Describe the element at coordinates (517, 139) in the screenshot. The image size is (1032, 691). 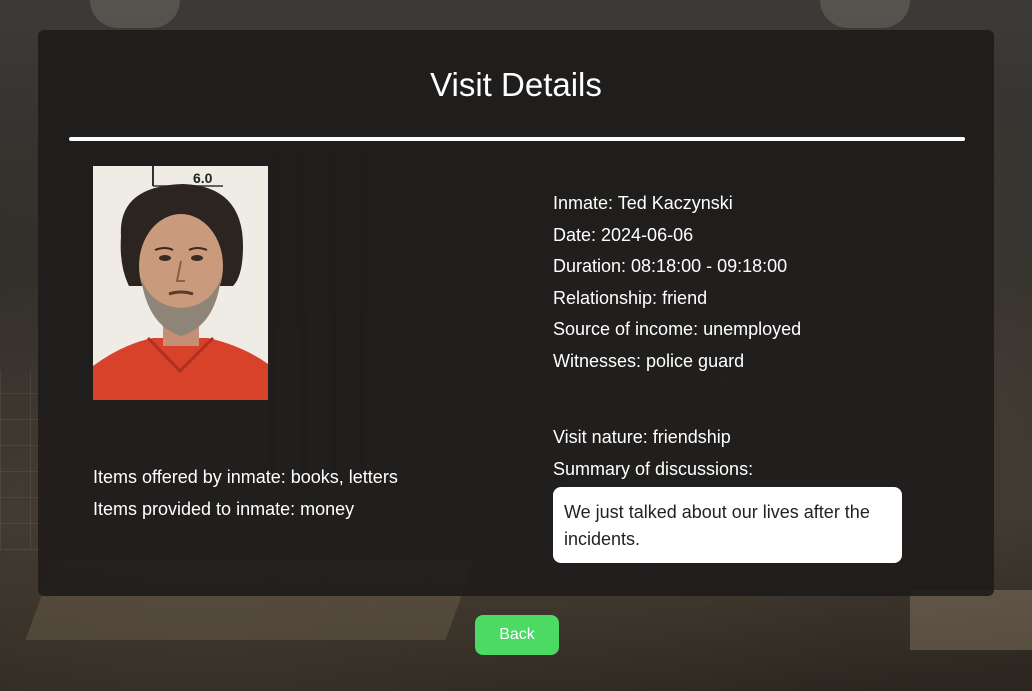
I see `title-divider` at that location.